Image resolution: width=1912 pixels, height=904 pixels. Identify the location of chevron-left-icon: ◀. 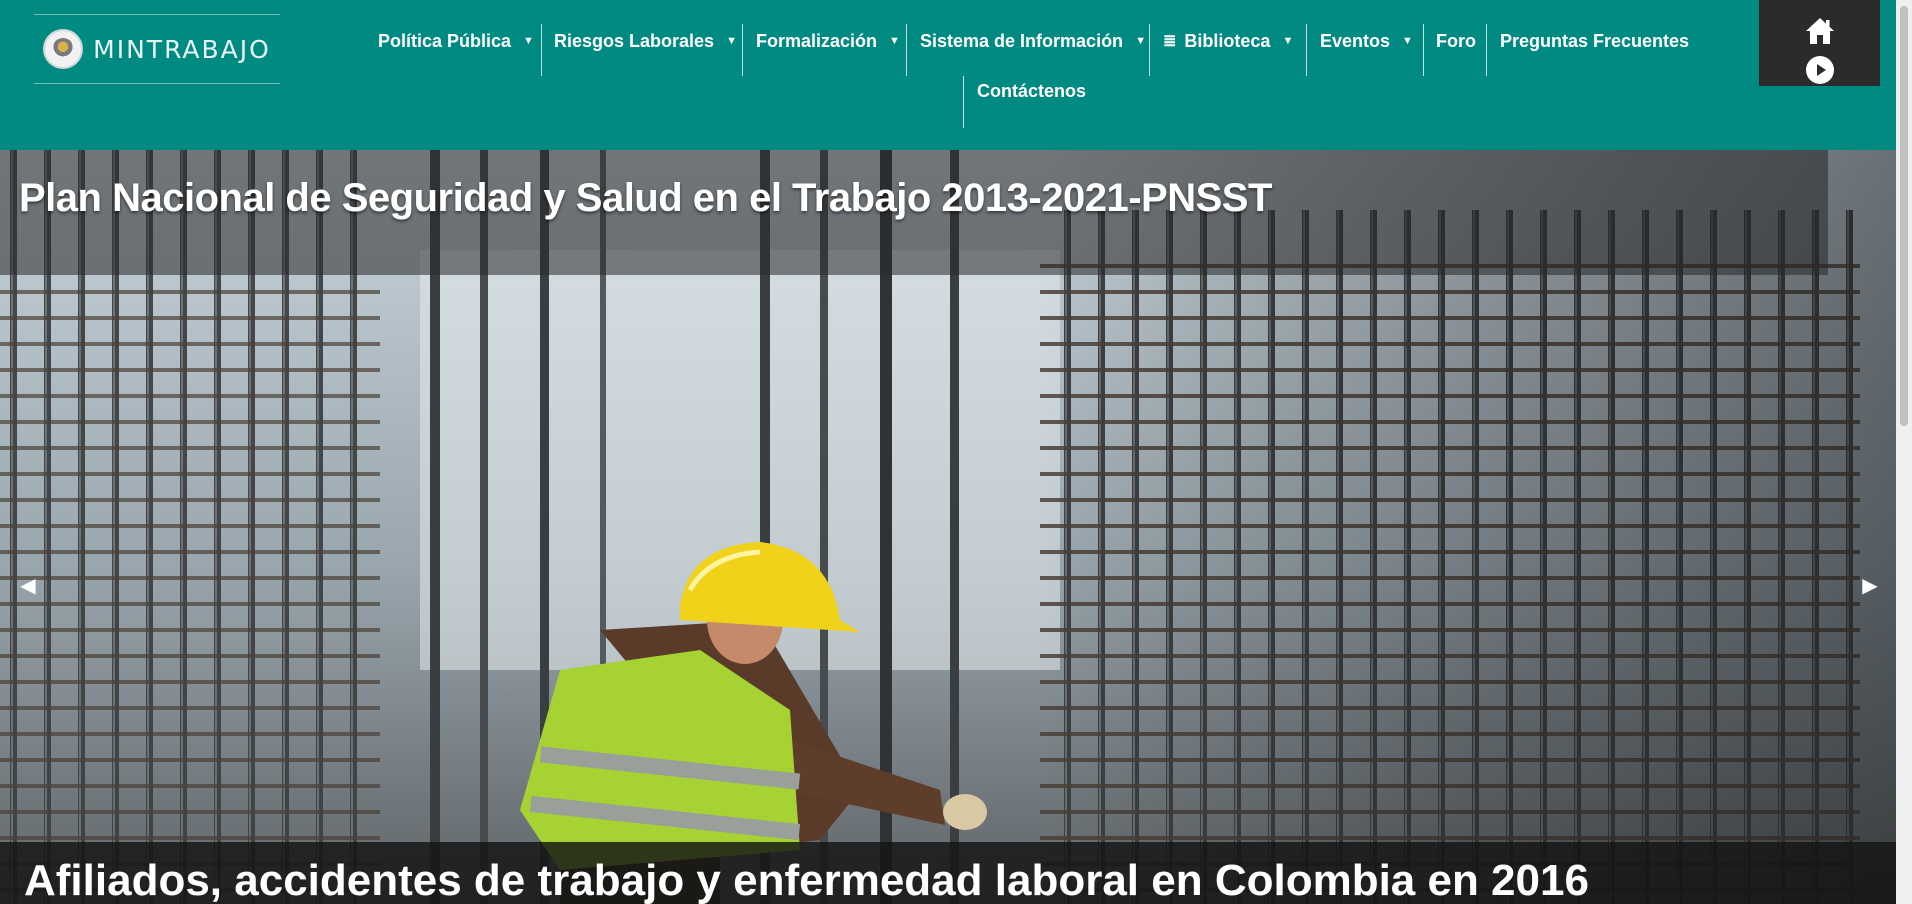
(28, 585).